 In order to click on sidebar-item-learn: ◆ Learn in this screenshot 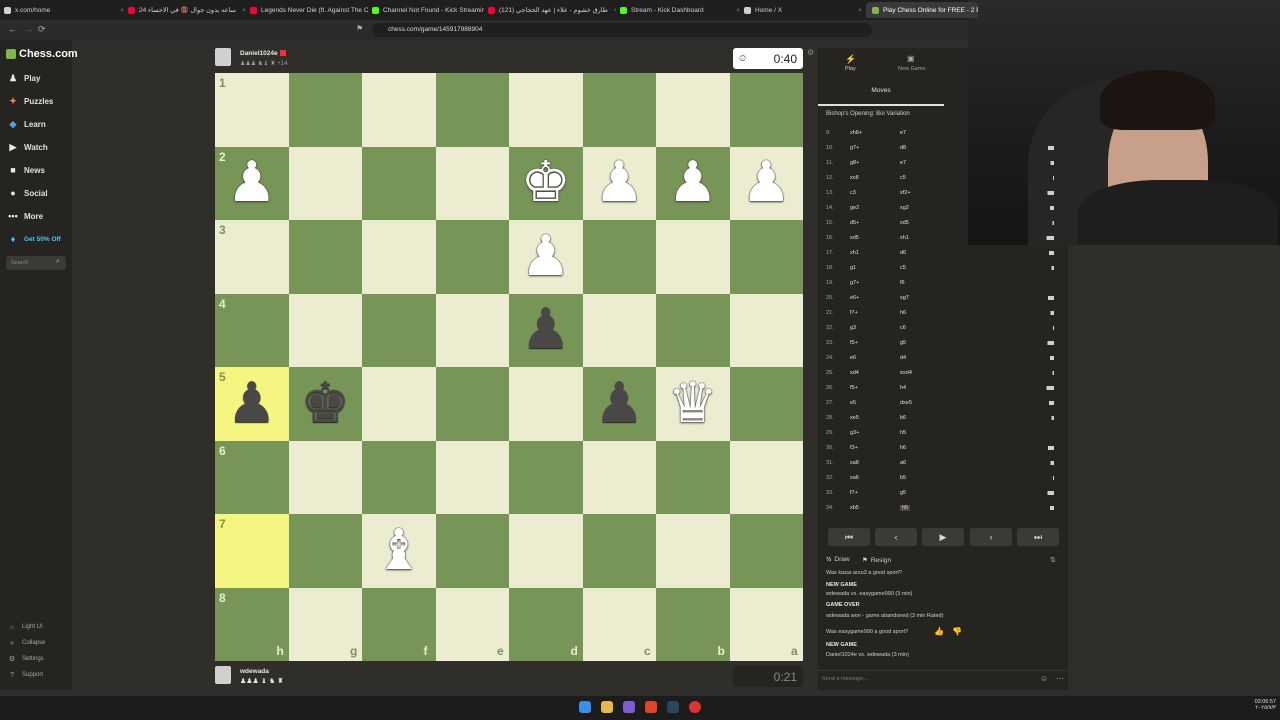, I will do `click(27, 124)`.